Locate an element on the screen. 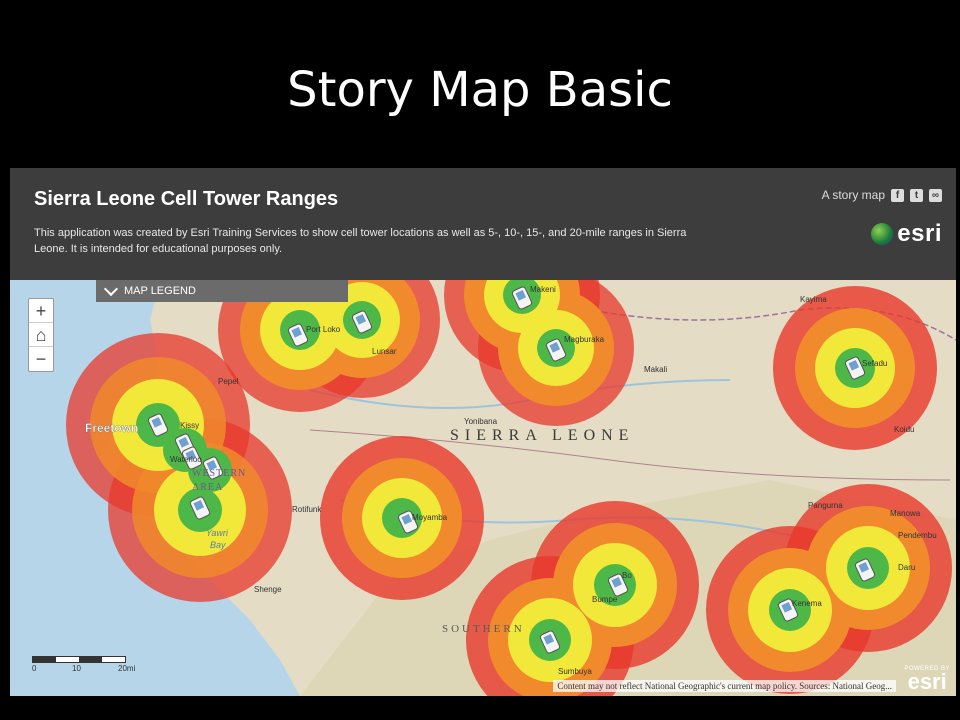  esri-logo-text: esri is located at coordinates (919, 233).